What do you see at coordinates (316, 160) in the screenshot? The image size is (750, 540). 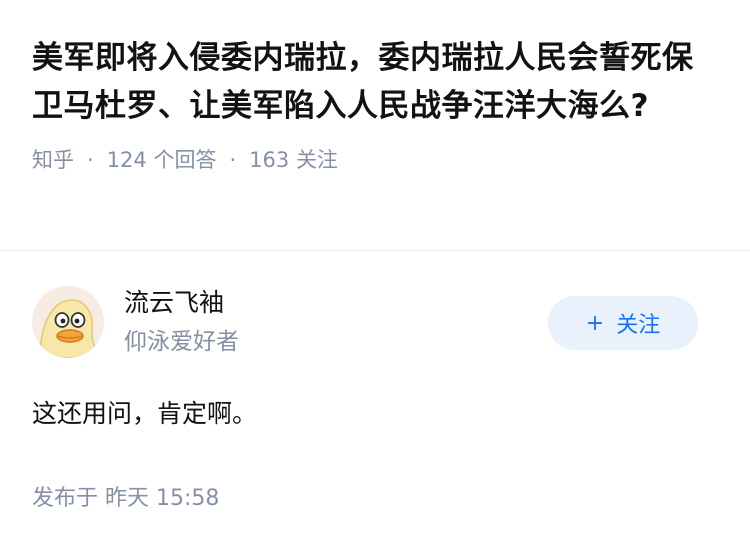 I see `follower-count-label: 关注` at bounding box center [316, 160].